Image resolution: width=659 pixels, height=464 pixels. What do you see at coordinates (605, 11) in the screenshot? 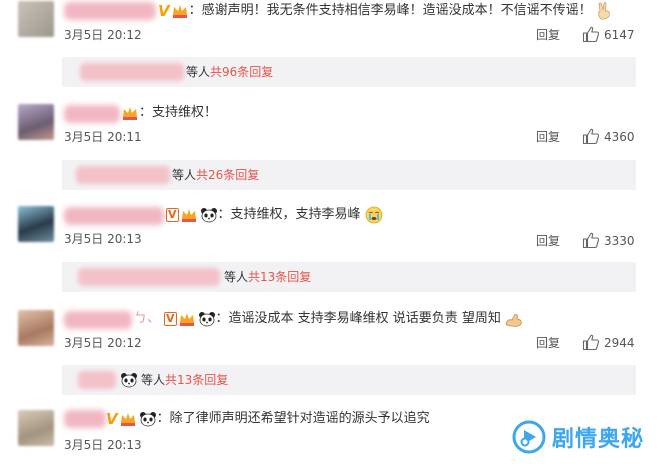
I see `hand-peace-emoji-icon` at bounding box center [605, 11].